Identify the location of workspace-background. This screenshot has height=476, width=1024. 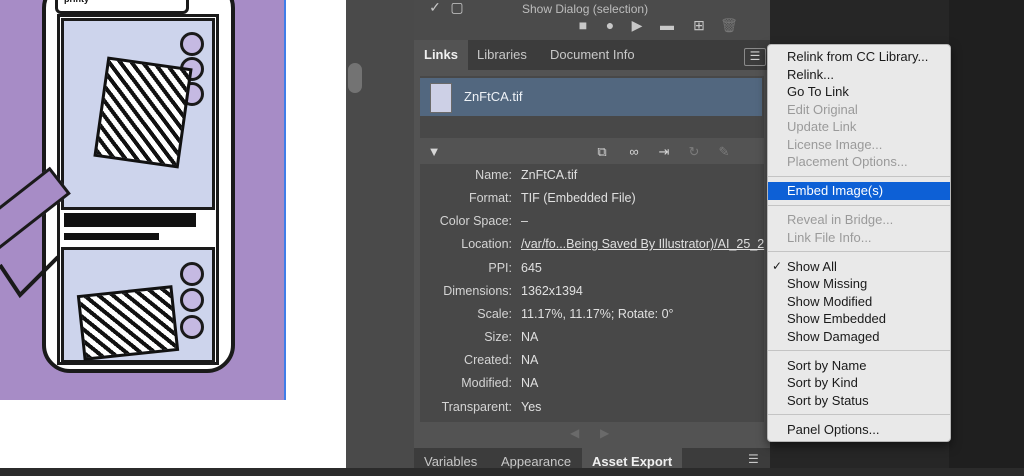
(986, 234).